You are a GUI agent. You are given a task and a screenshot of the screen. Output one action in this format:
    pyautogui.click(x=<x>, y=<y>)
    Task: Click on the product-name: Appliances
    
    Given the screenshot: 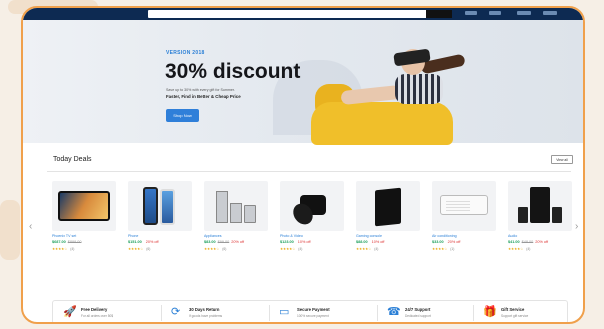 What is the action you would take?
    pyautogui.click(x=236, y=236)
    